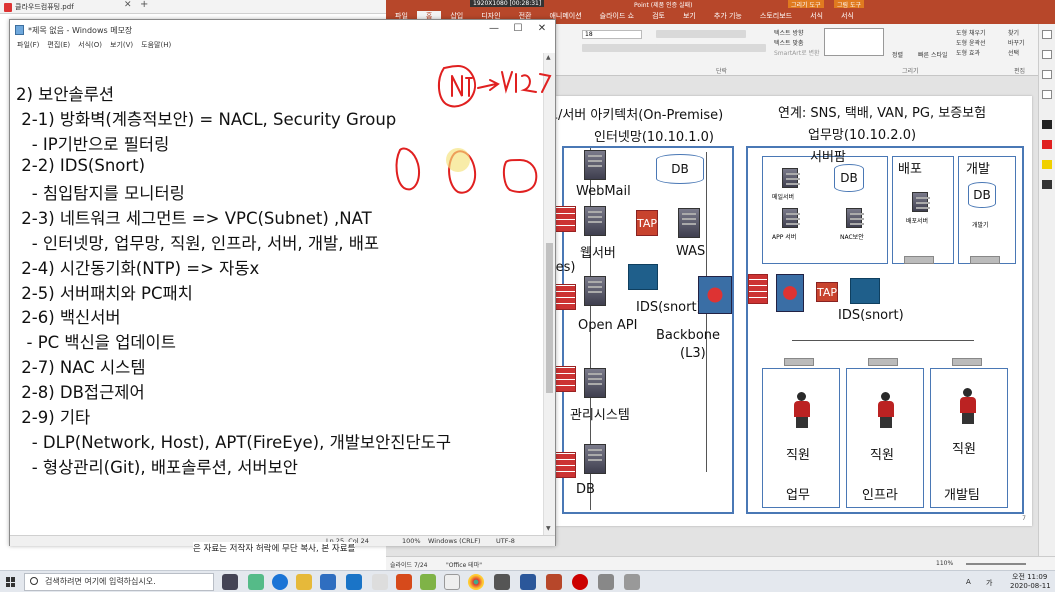 This screenshot has height=592, width=1055. What do you see at coordinates (1030, 586) in the screenshot?
I see `clock-date: 2020-08-11` at bounding box center [1030, 586].